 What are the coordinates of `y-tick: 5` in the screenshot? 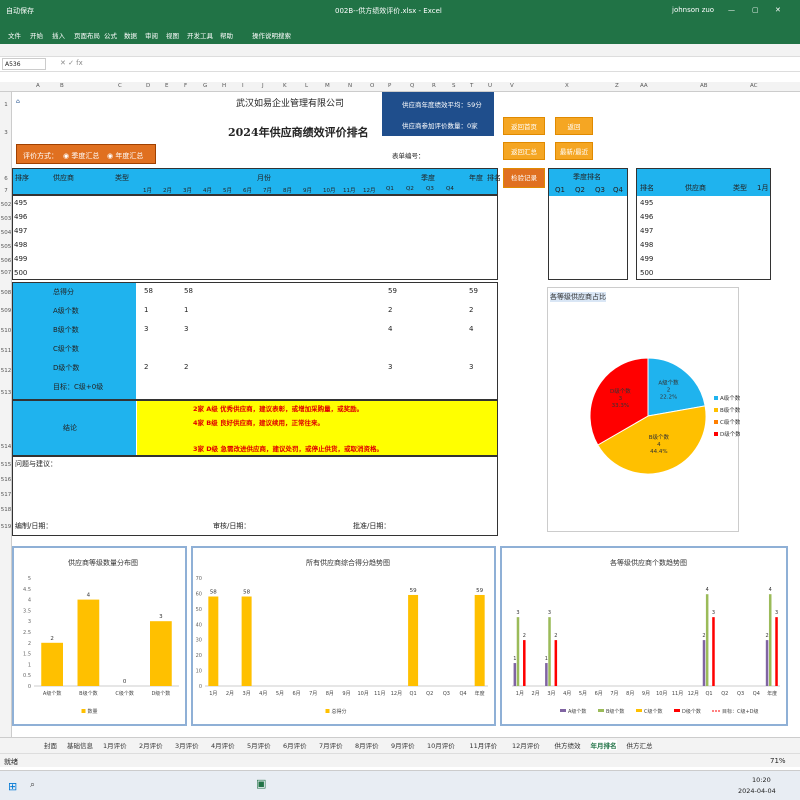 It's located at (29, 579).